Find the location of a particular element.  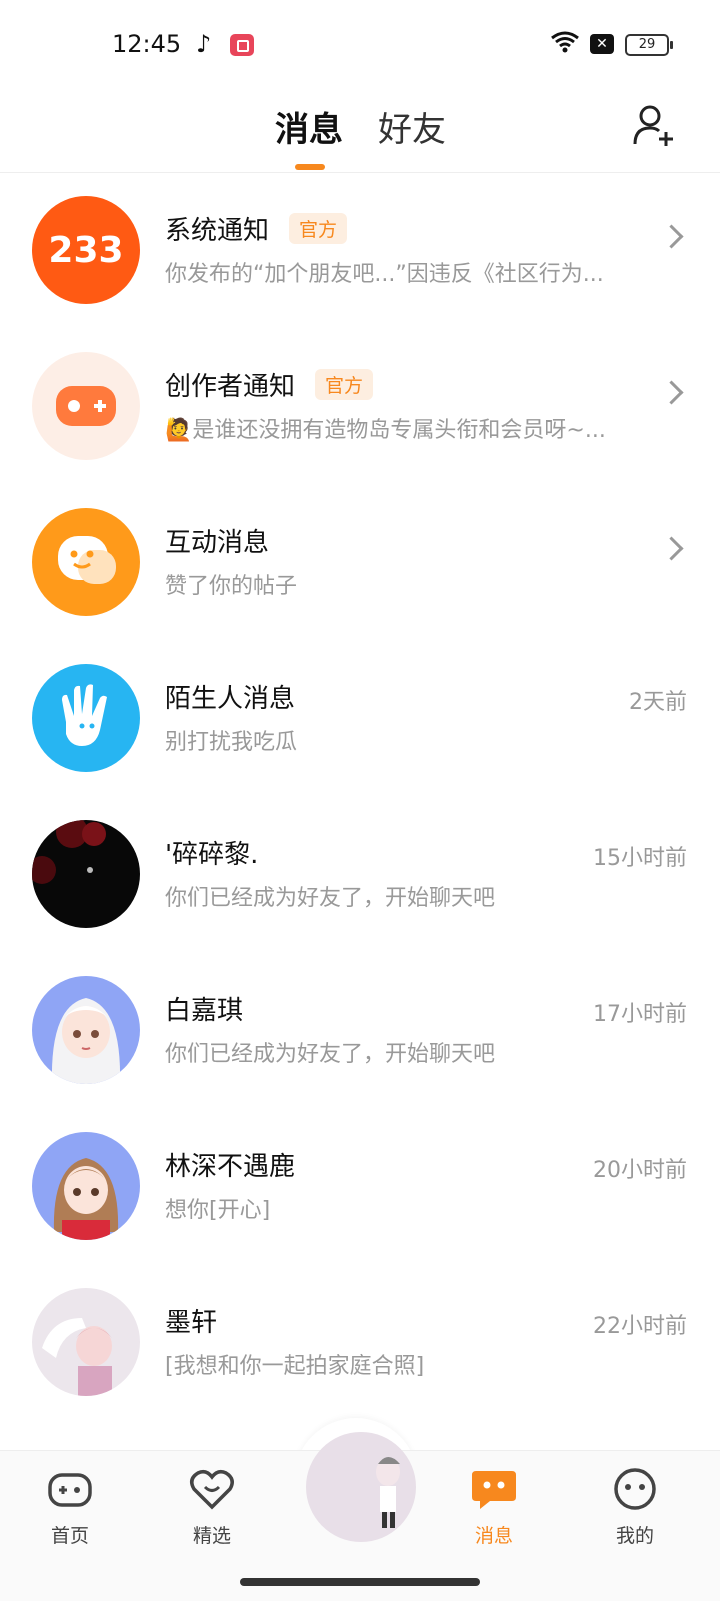

message-time: 2天前 is located at coordinates (658, 702).